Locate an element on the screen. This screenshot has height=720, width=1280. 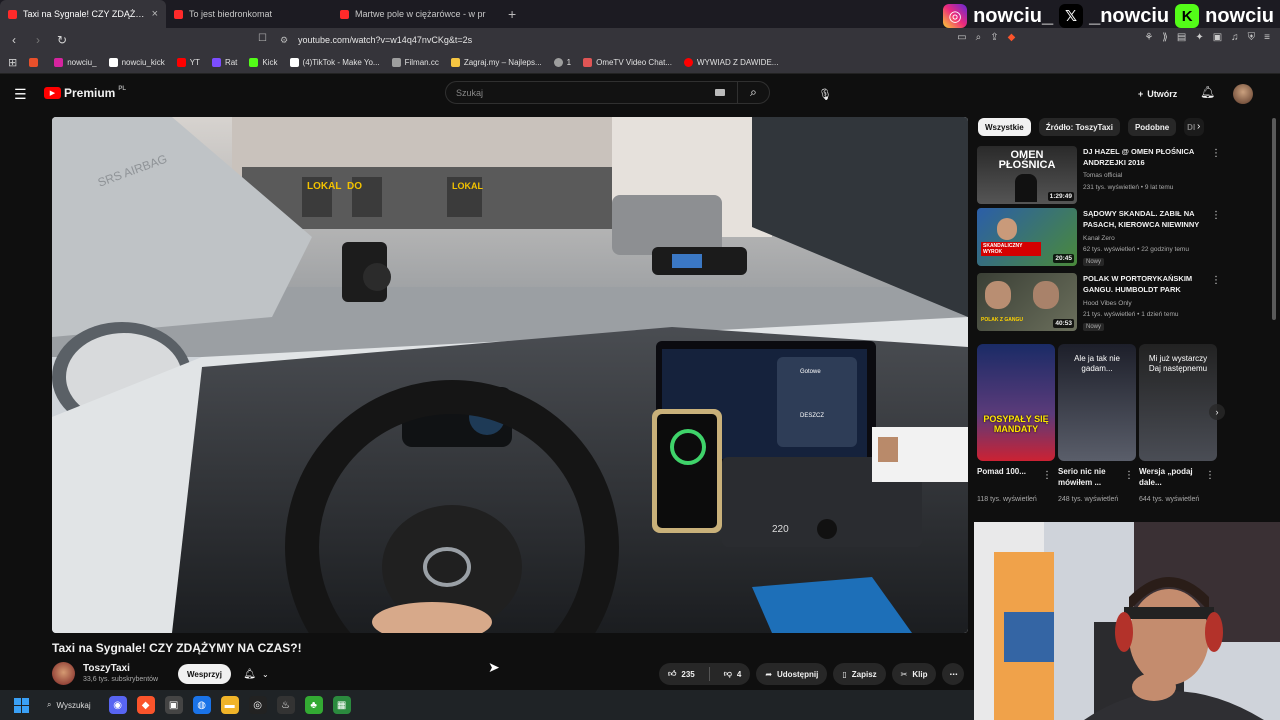
menu-icon: ≡ is located at coordinates (1267, 37).